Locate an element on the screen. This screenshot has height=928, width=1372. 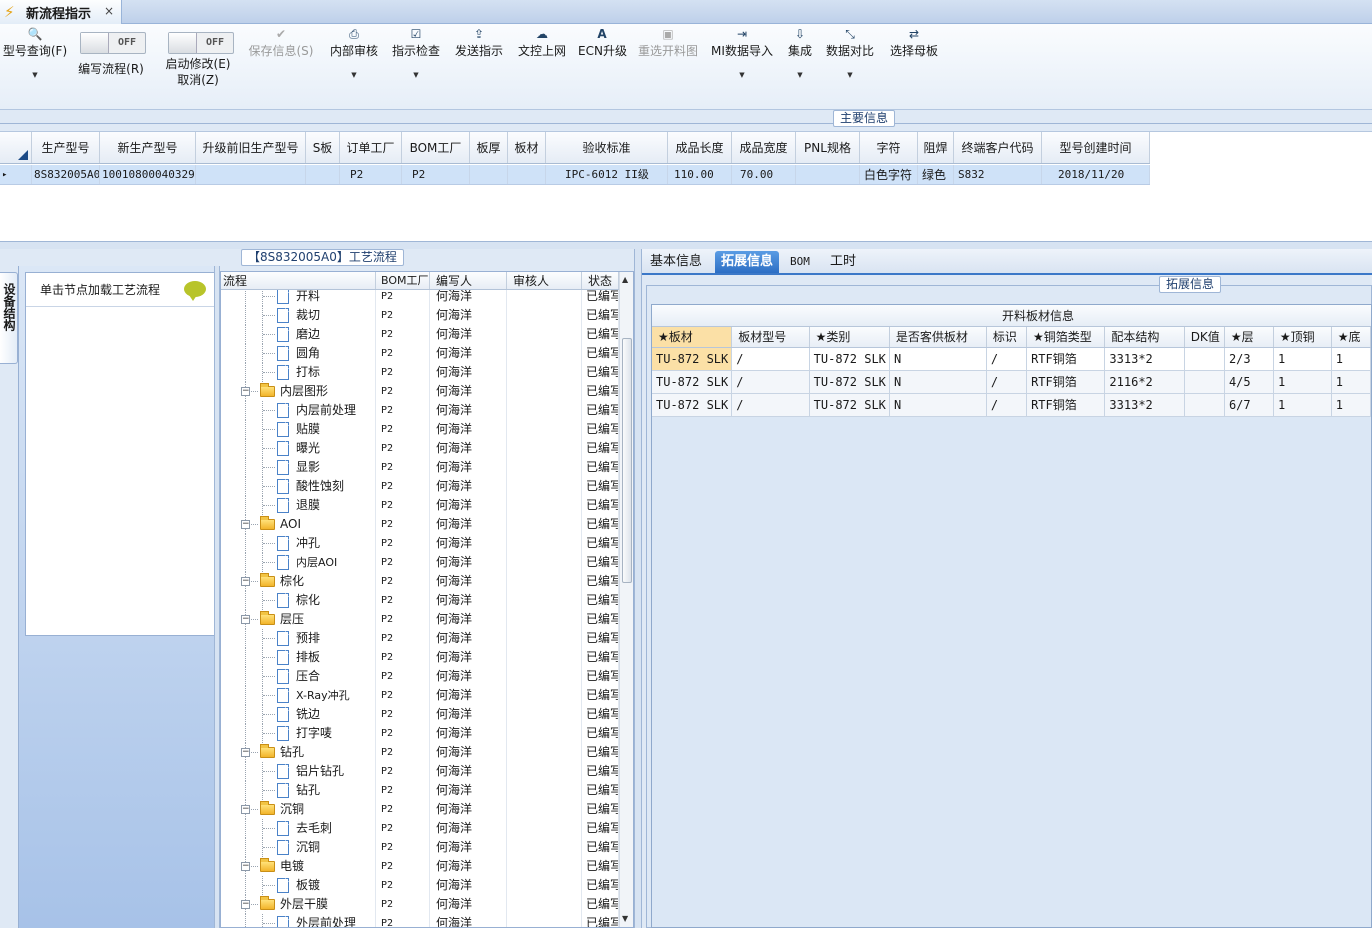
col-header: PNL规格 is located at coordinates (828, 147).